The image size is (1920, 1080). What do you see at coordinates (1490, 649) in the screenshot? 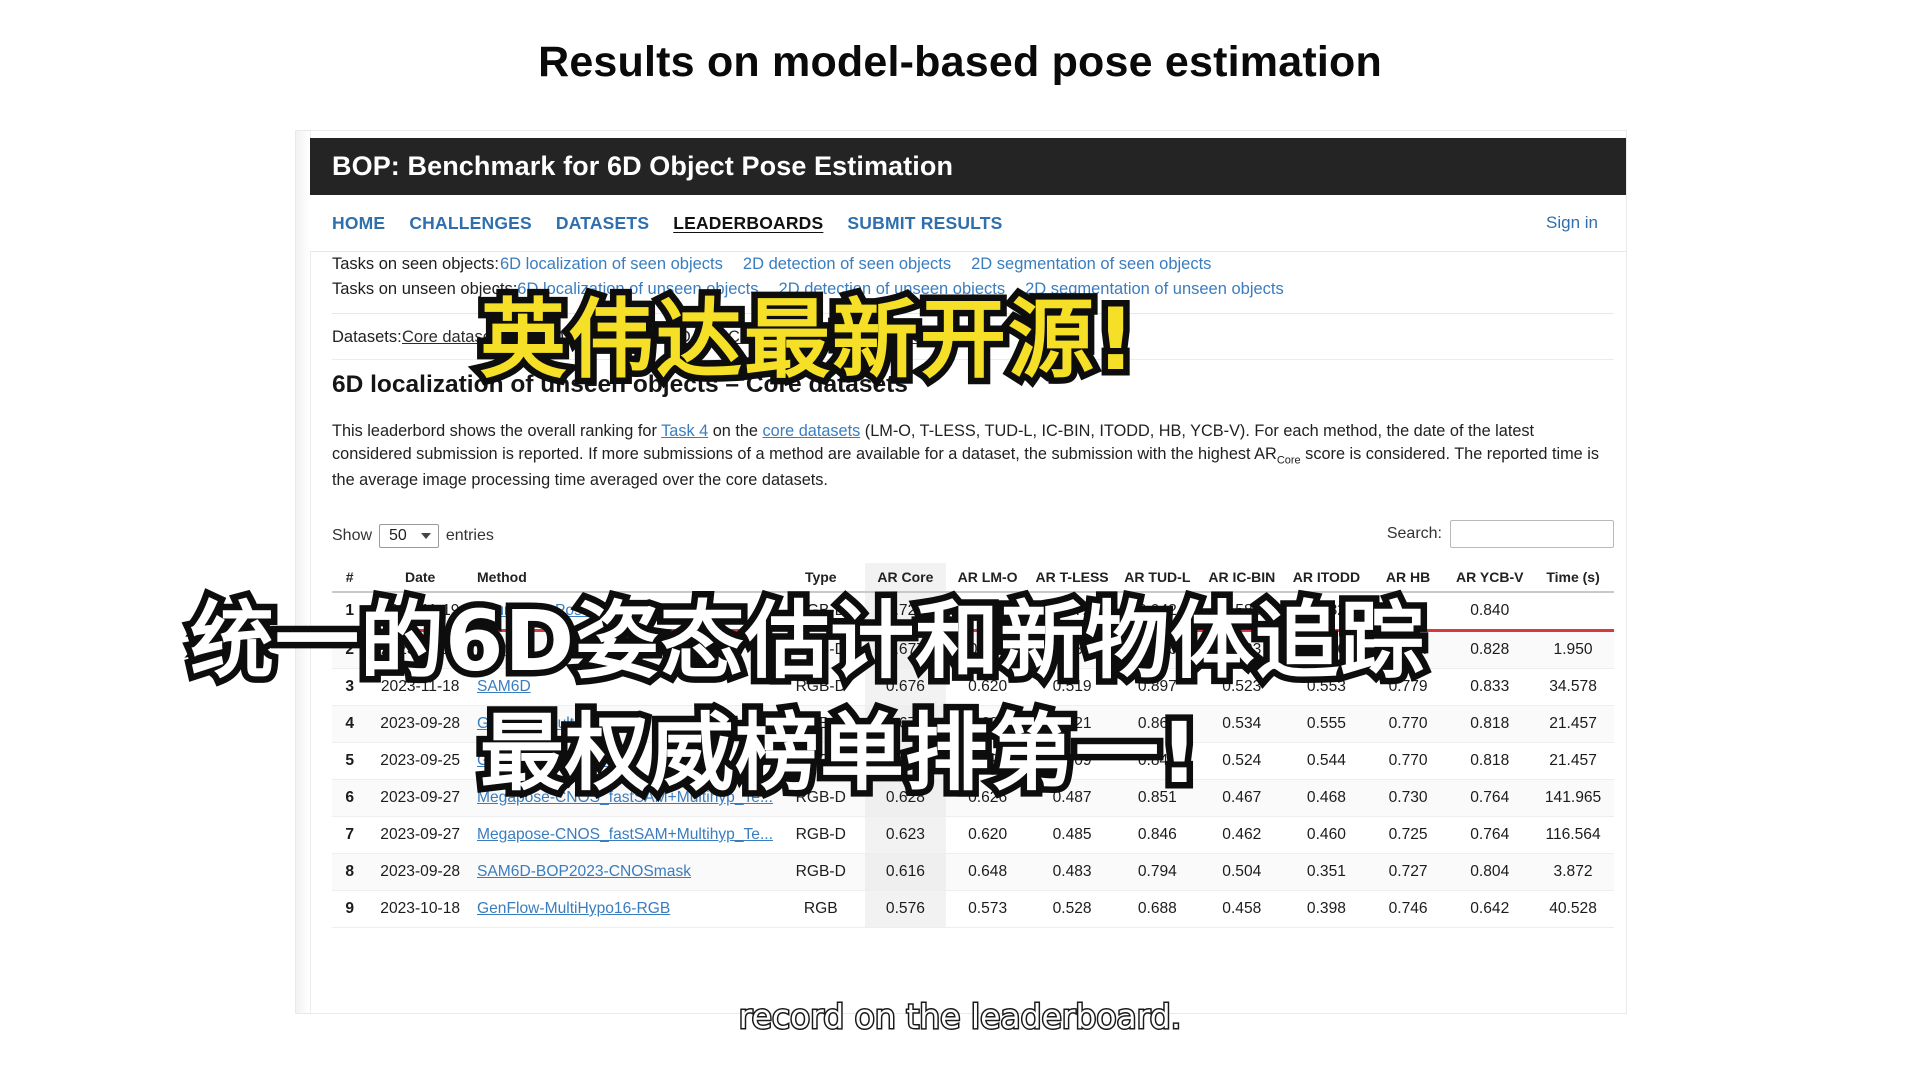
I see `cell-ar-ycbv: 0.828` at bounding box center [1490, 649].